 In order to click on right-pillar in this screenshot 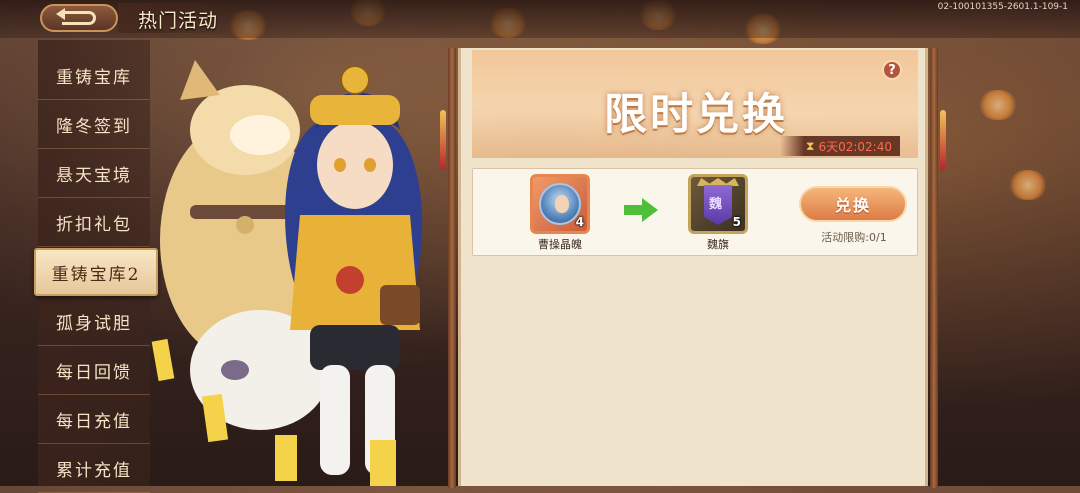, I will do `click(934, 268)`.